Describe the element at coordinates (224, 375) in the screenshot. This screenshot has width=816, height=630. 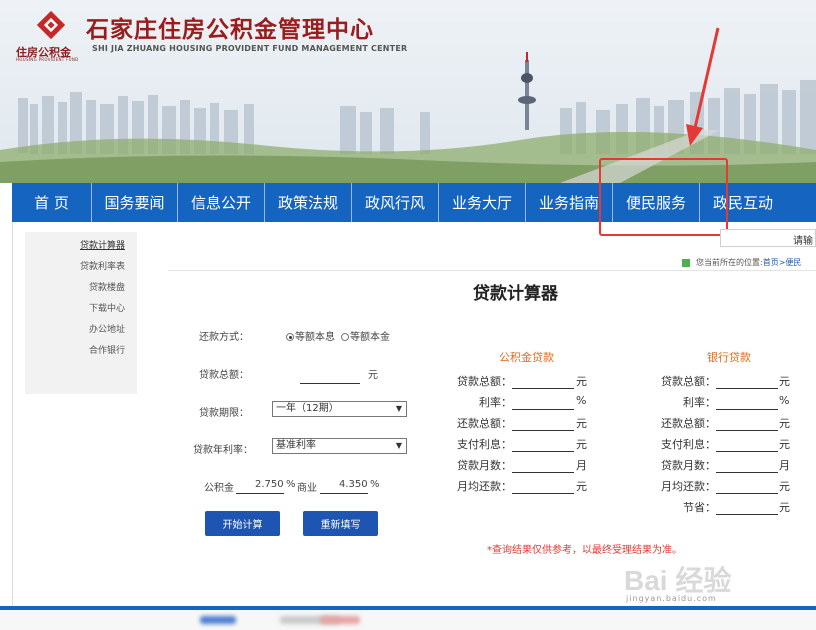
I see `loan-amount-label: 贷款总额：` at that location.